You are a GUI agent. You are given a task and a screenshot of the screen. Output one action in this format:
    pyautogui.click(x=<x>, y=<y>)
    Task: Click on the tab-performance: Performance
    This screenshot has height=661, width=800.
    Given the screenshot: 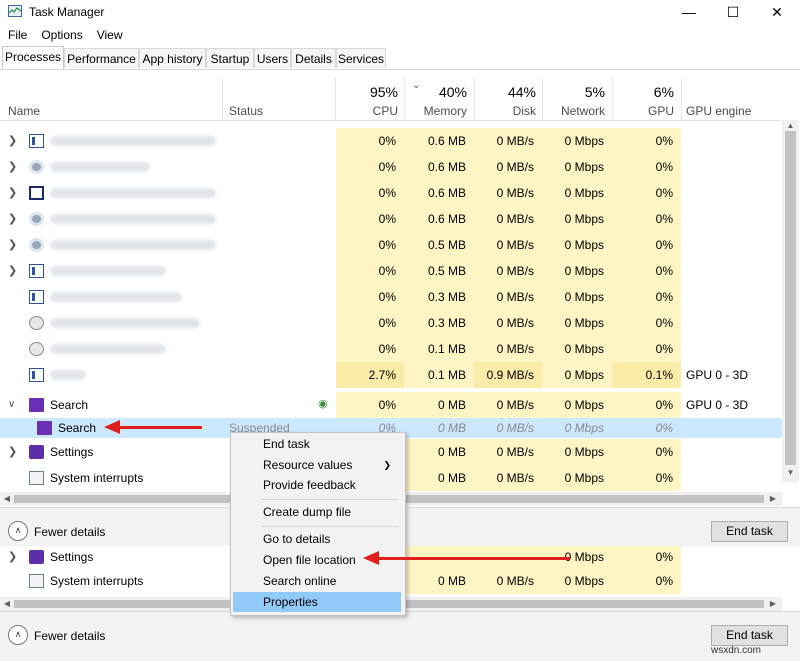 What is the action you would take?
    pyautogui.click(x=101, y=58)
    